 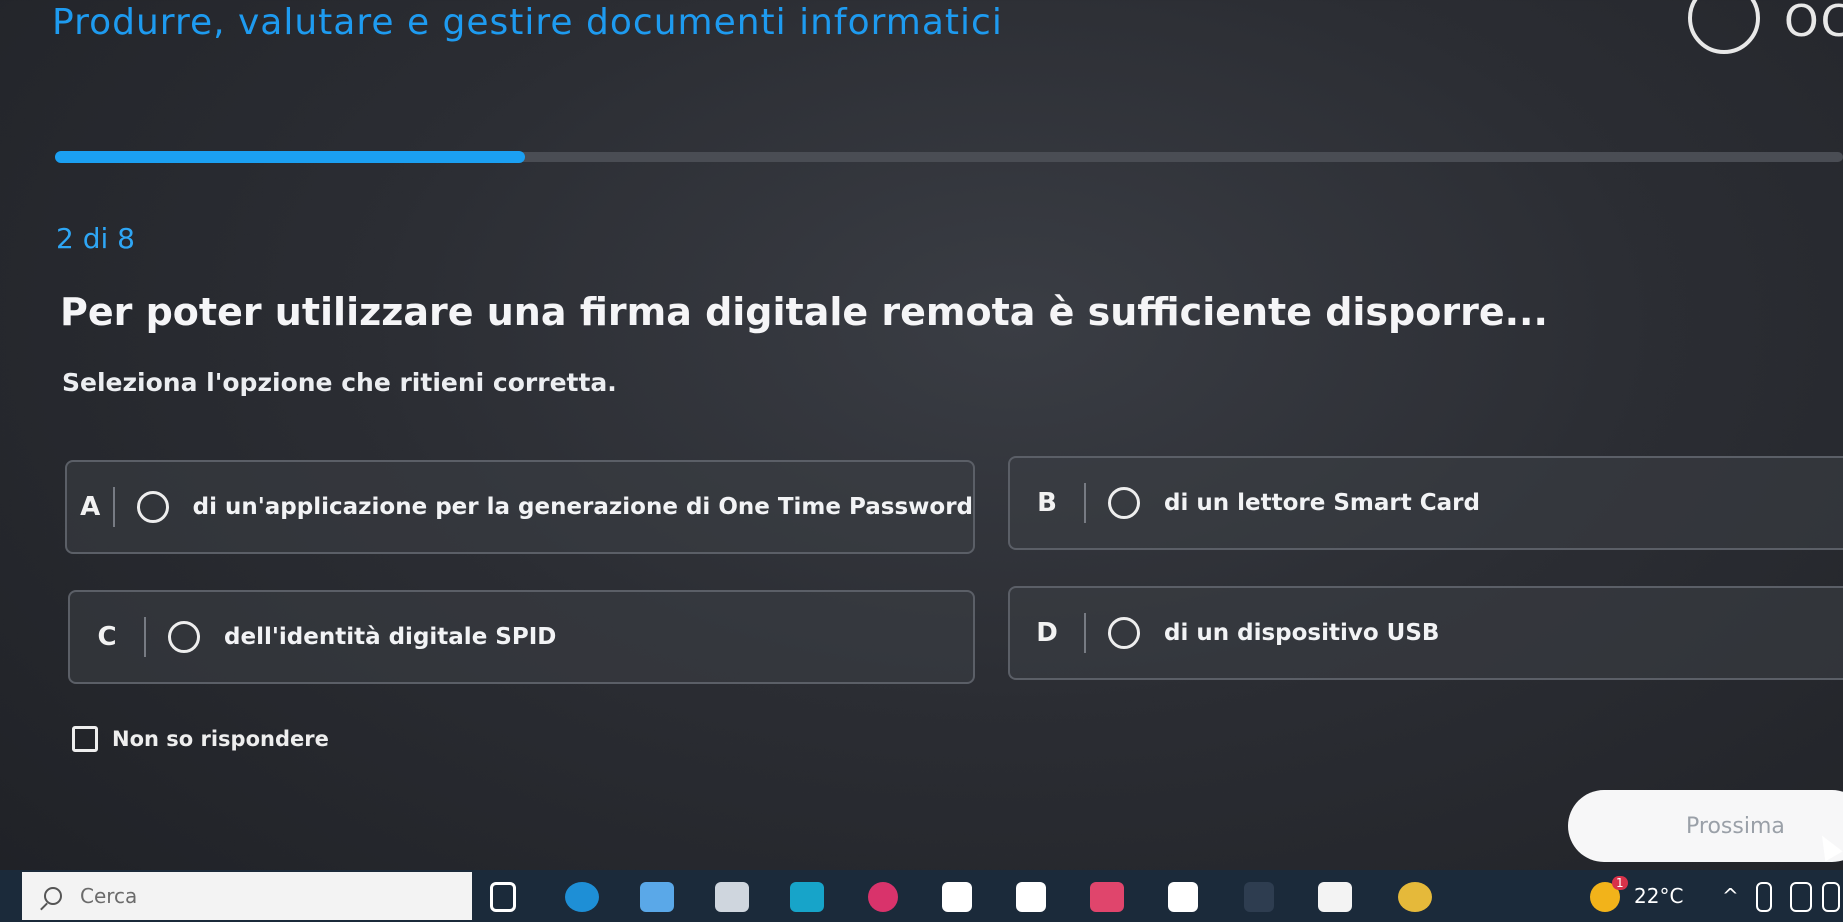 I want to click on option-c: C dell'identità digitale SPID, so click(x=521, y=637).